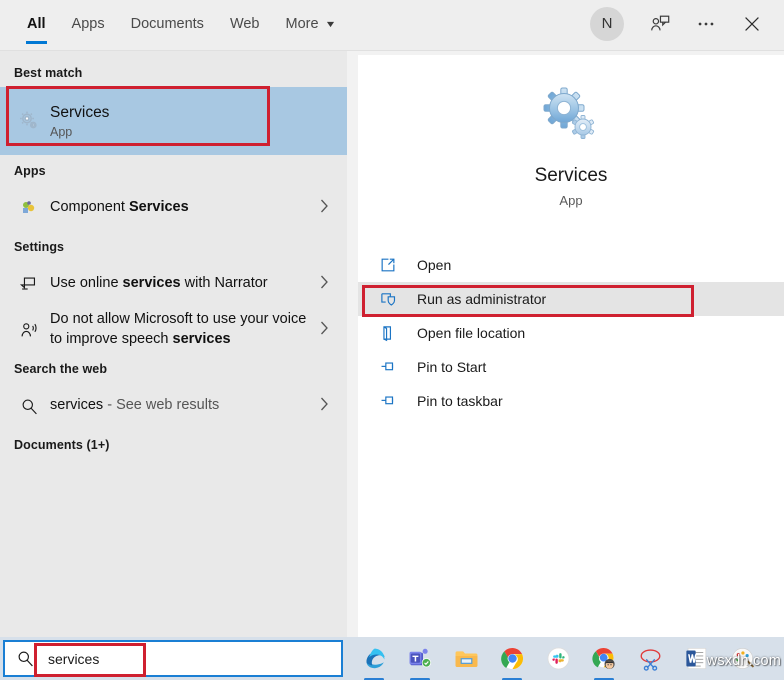 The width and height of the screenshot is (784, 680). Describe the element at coordinates (394, 299) in the screenshot. I see `shield-admin-icon` at that location.